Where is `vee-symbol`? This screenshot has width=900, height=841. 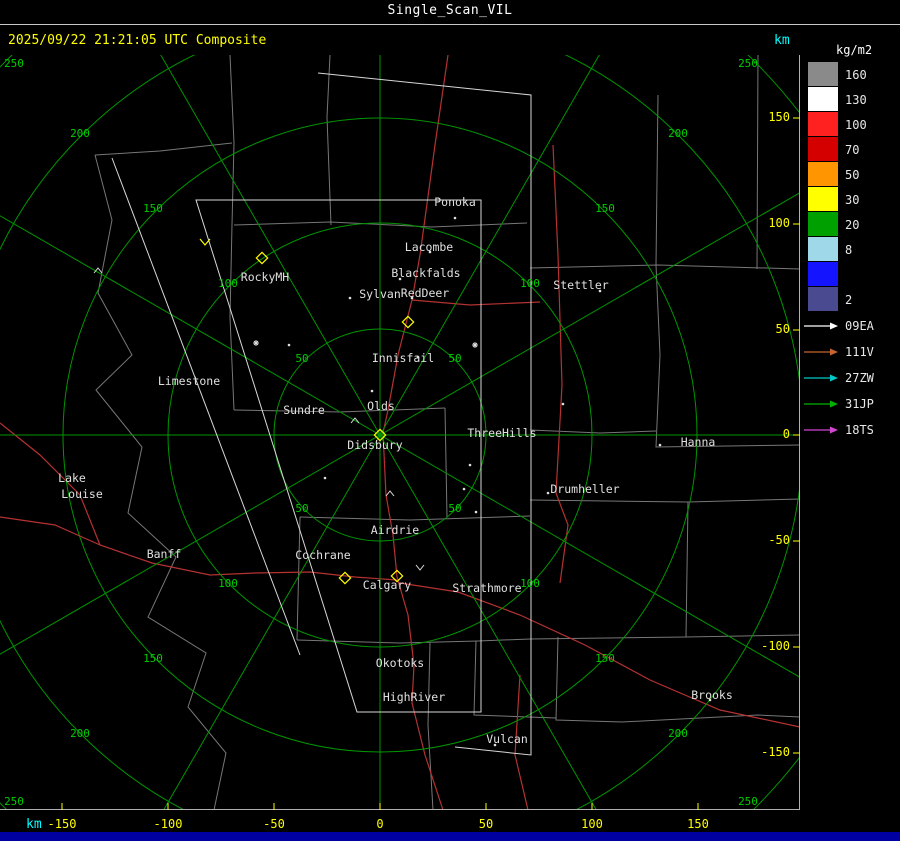
vee-symbol is located at coordinates (420, 567).